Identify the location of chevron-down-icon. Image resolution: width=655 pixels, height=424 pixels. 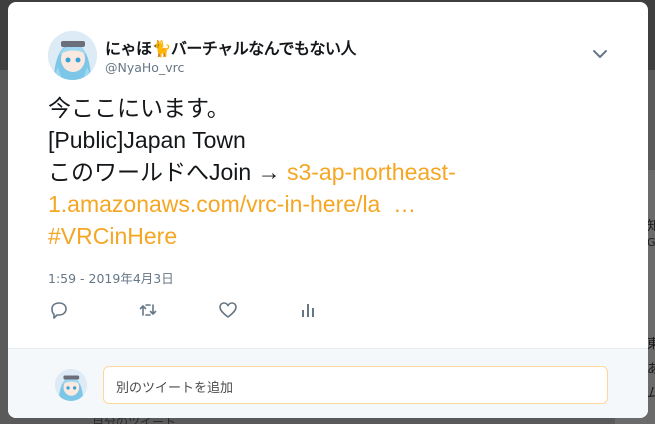
(600, 54).